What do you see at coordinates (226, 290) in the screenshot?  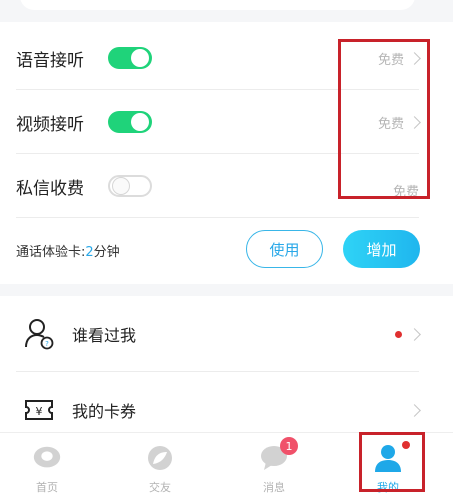 I see `section-gap` at bounding box center [226, 290].